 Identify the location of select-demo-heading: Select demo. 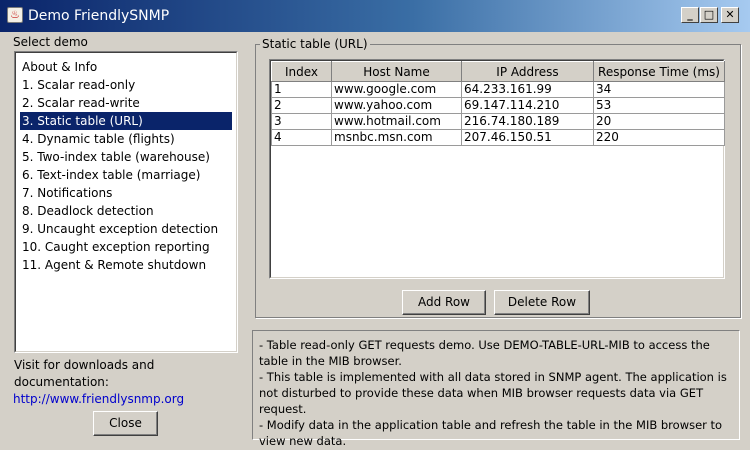
(50, 42).